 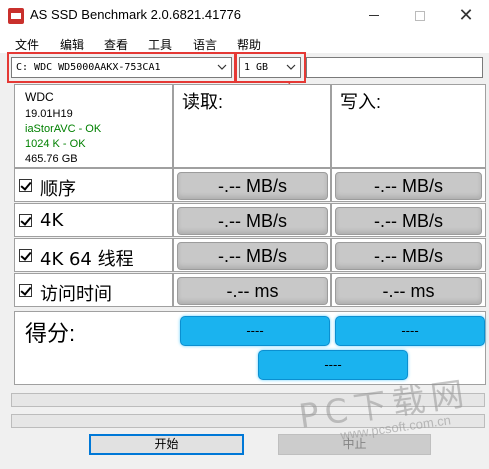 What do you see at coordinates (116, 43) in the screenshot?
I see `menu-view: 查看` at bounding box center [116, 43].